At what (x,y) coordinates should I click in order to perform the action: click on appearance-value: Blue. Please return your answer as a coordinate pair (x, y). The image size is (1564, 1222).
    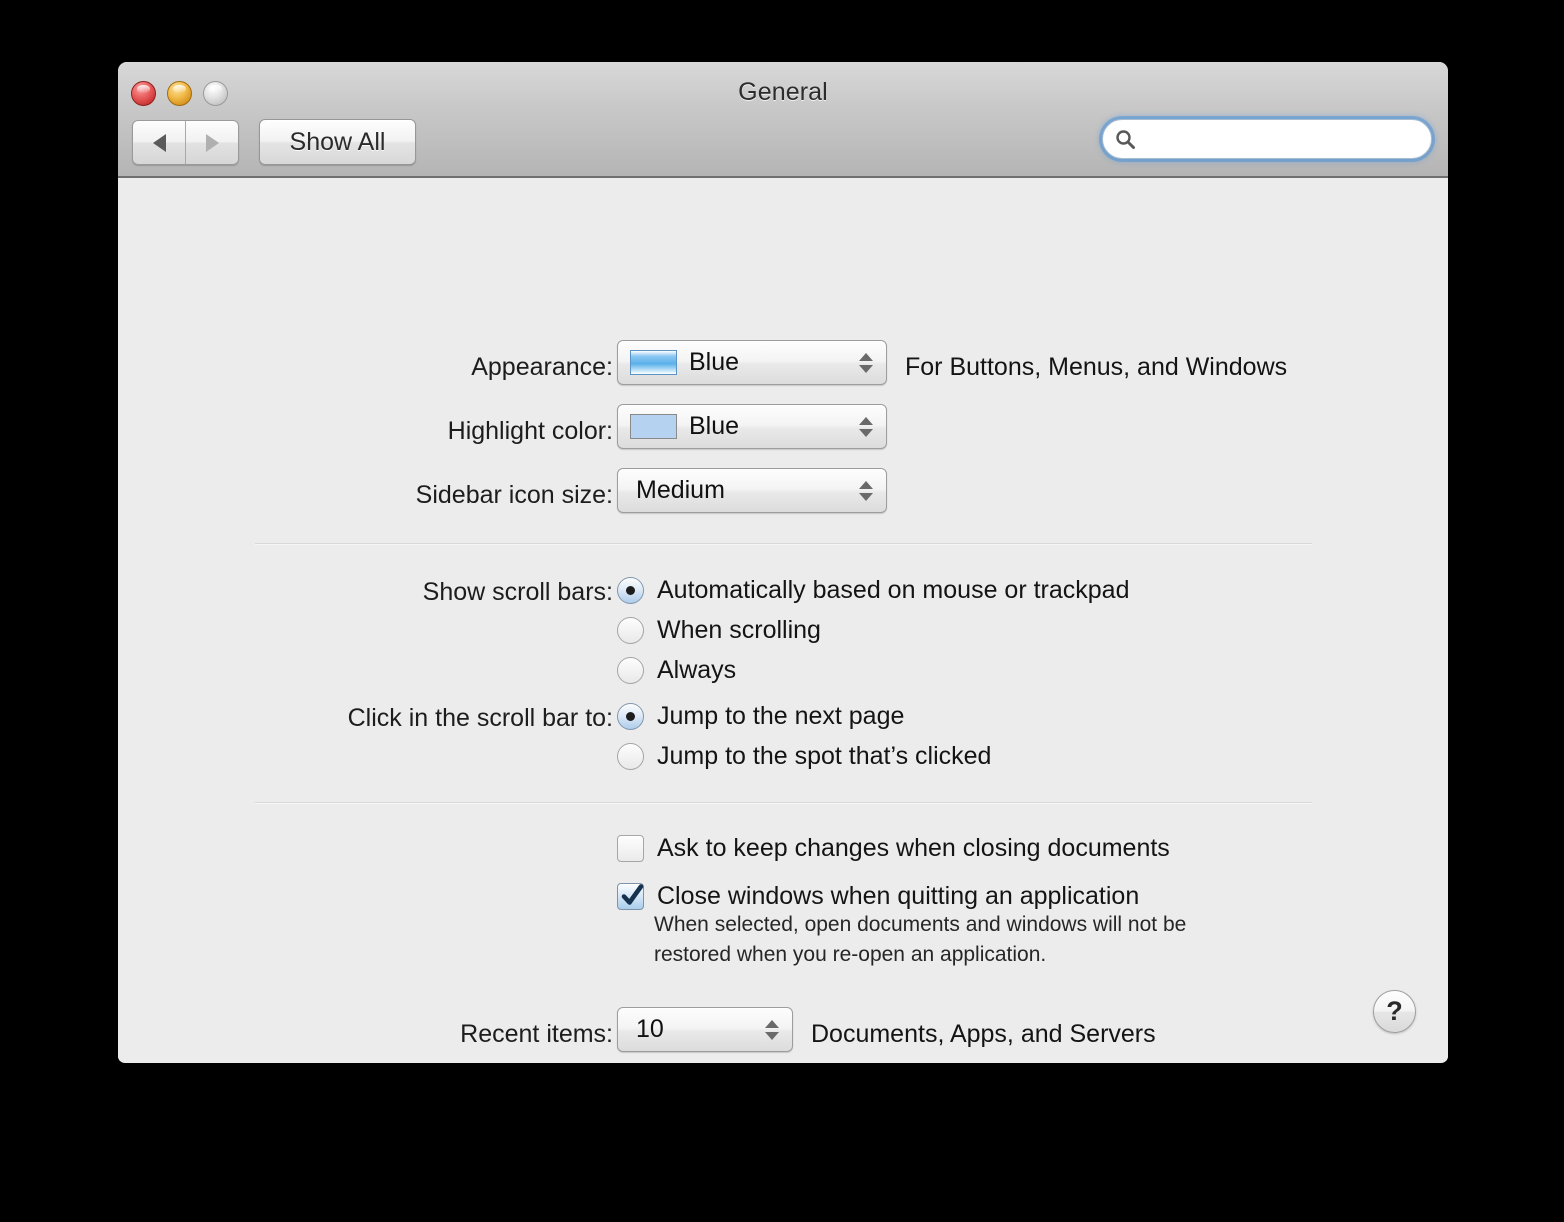
    Looking at the image, I should click on (714, 362).